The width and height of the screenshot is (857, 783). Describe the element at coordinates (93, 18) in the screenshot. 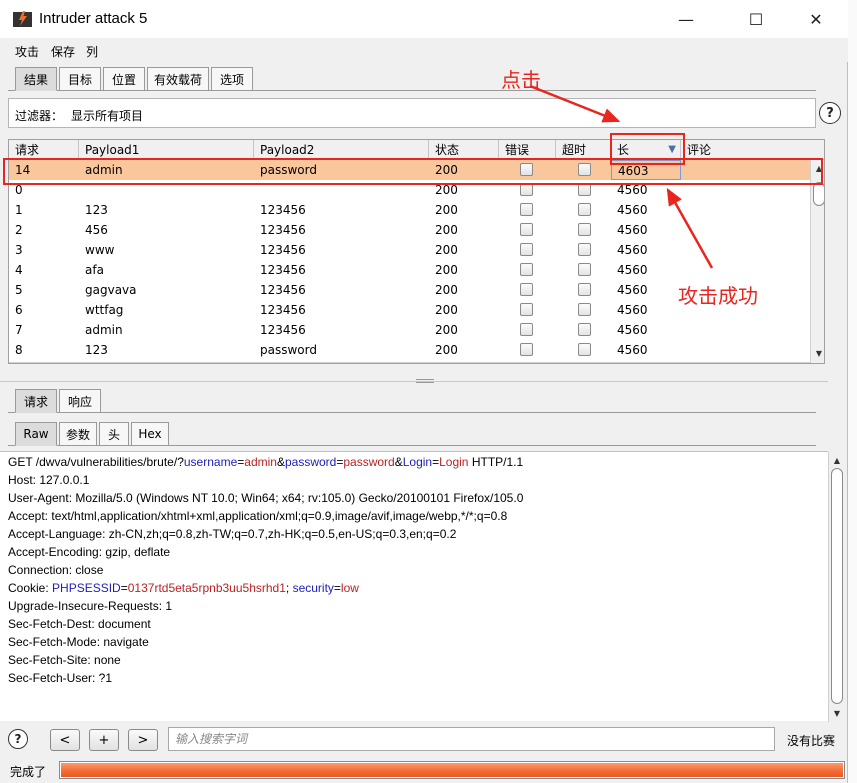

I see `window-title: Intruder attack 5` at that location.